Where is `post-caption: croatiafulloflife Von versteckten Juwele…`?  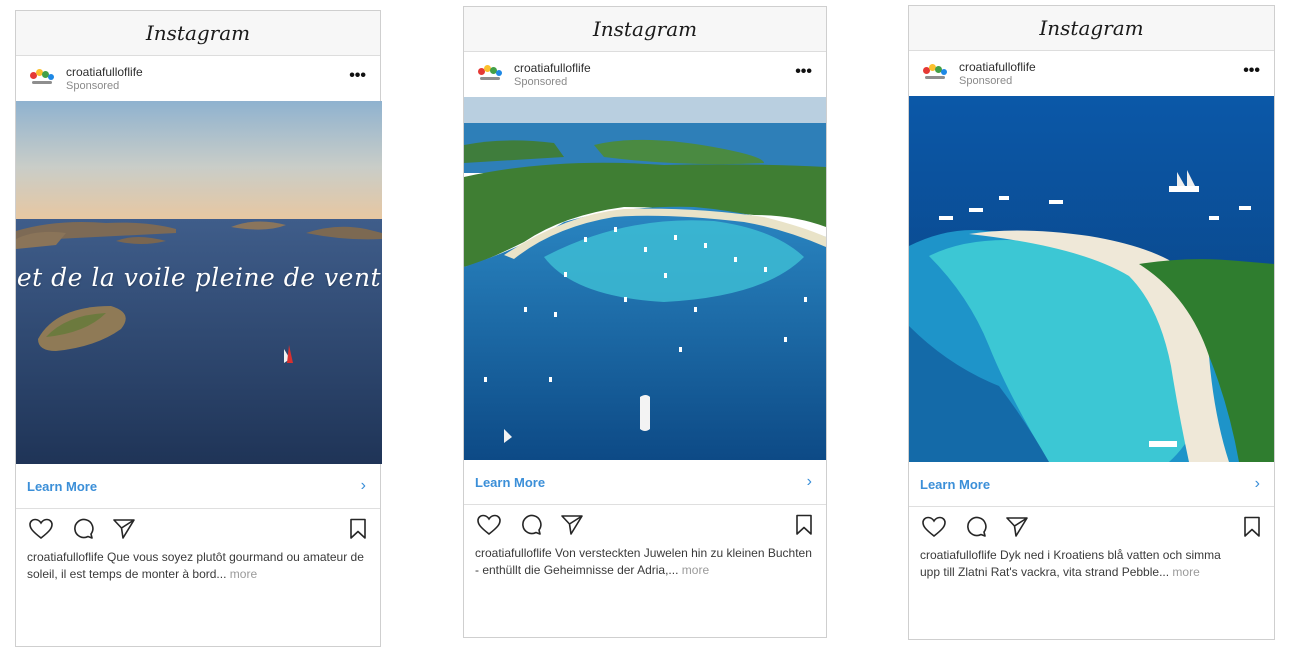 post-caption: croatiafulloflife Von versteckten Juwele… is located at coordinates (645, 562).